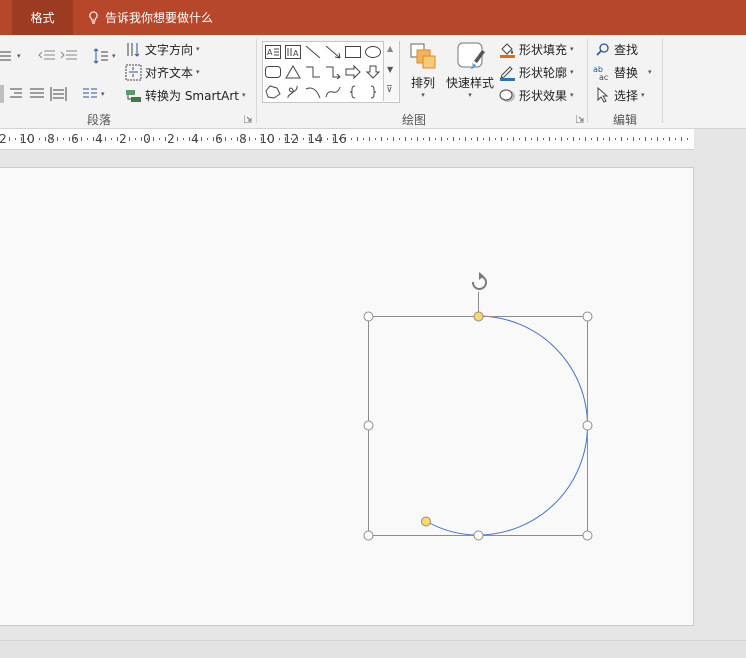  I want to click on curve-shape-icon, so click(333, 92).